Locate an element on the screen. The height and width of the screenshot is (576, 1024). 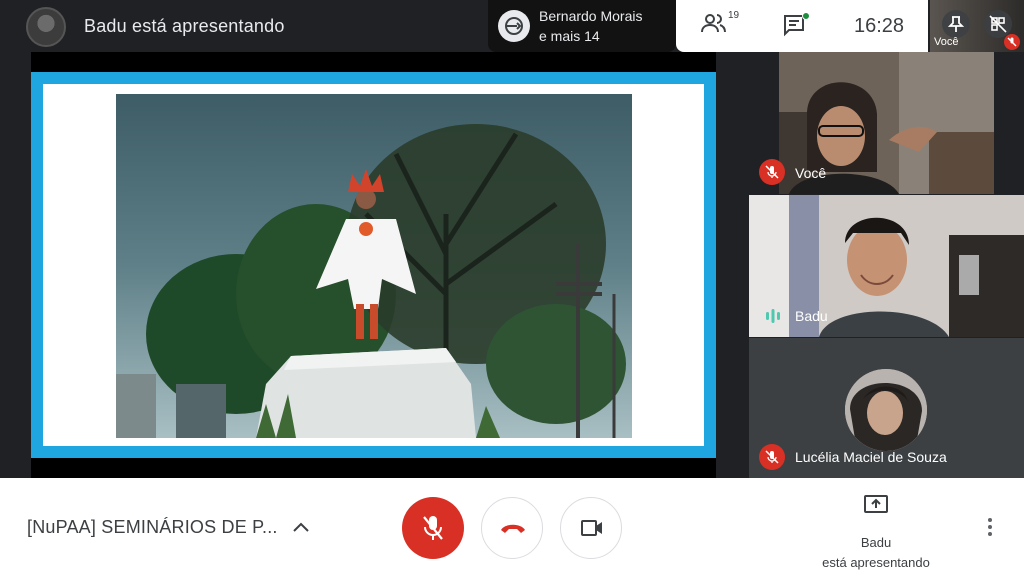
meeting-info-panel: 19 16:28 is located at coordinates (802, 26).